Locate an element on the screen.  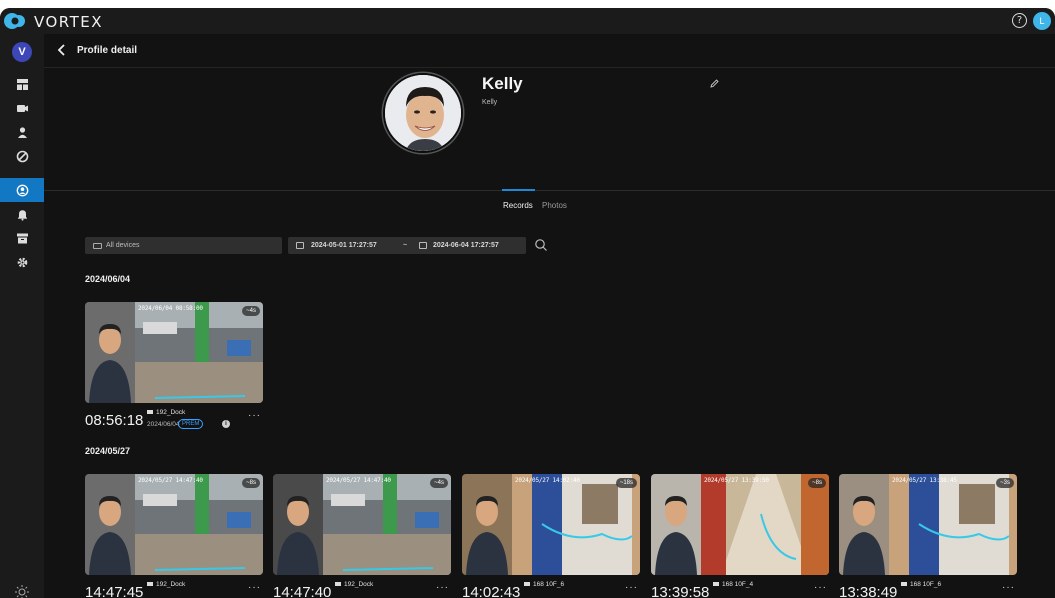
top-bar: VORTEX ? L is located at coordinates (527, 21).